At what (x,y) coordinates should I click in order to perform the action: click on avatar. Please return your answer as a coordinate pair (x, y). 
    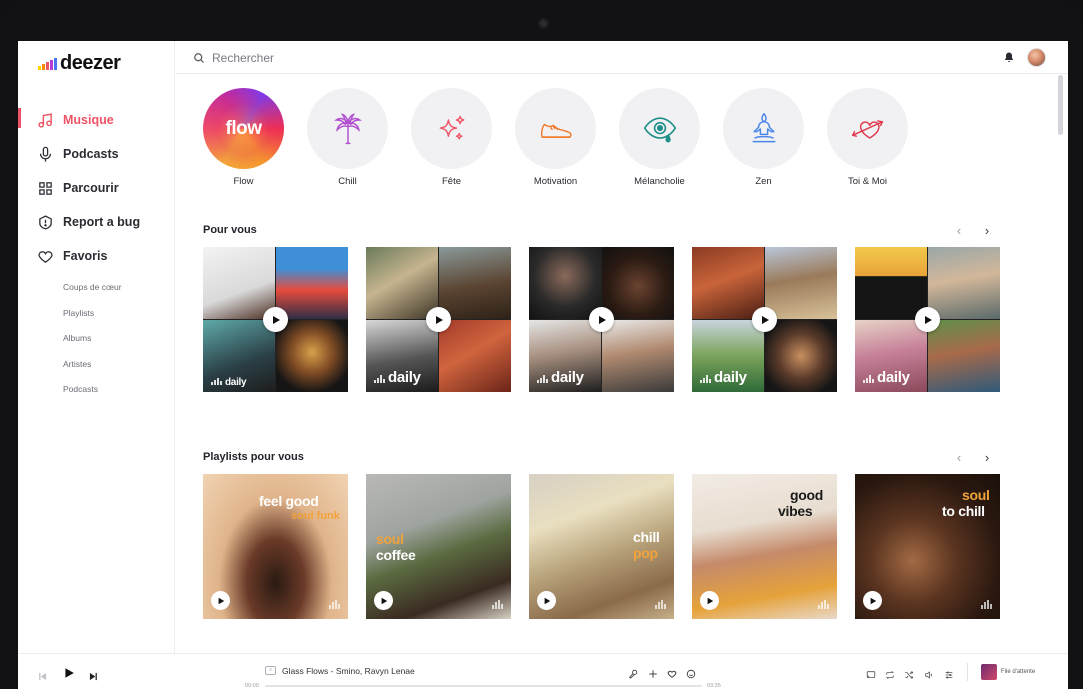
    Looking at the image, I should click on (1036, 57).